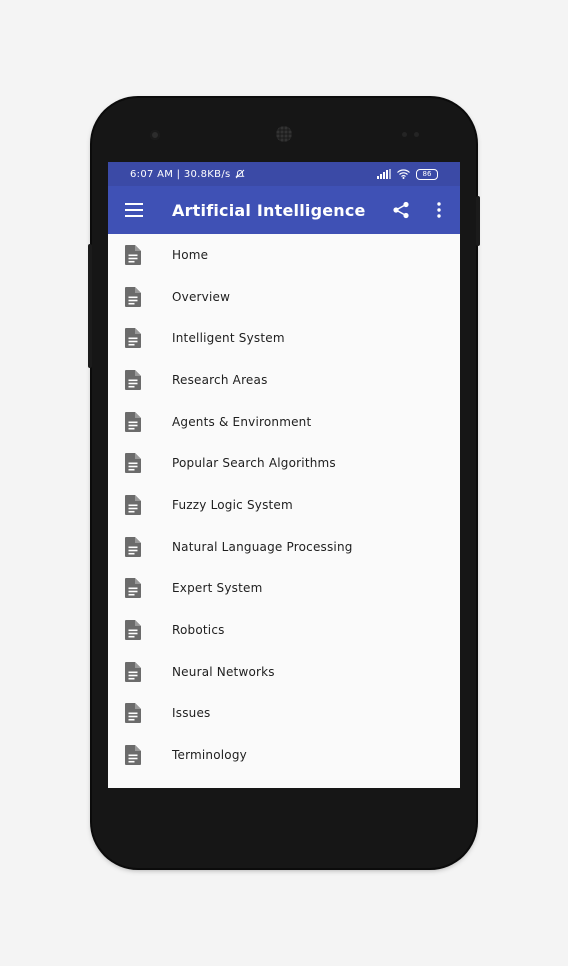 Image resolution: width=568 pixels, height=966 pixels. What do you see at coordinates (239, 174) in the screenshot?
I see `mute-icon` at bounding box center [239, 174].